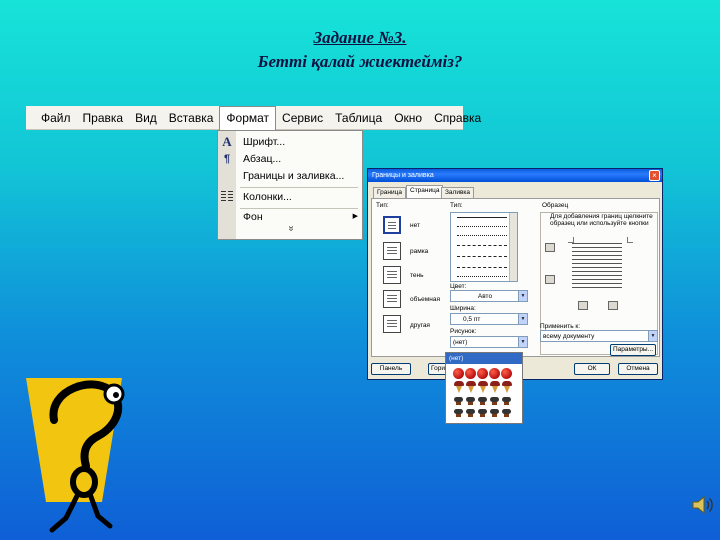 This screenshot has width=720, height=540. Describe the element at coordinates (482, 226) in the screenshot. I see `style-dotted` at that location.